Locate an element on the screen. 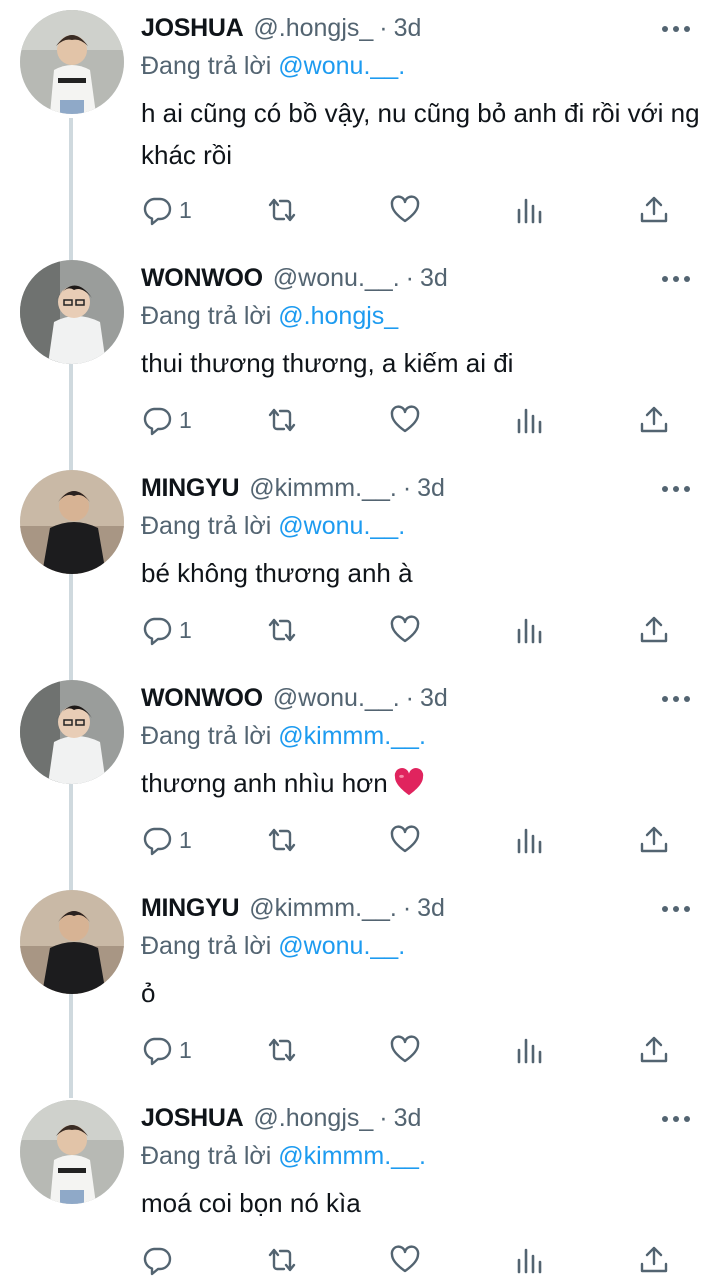 The image size is (720, 1287). tweet-header: WONWOO @wonu.__. · 3d is located at coordinates (390, 702).